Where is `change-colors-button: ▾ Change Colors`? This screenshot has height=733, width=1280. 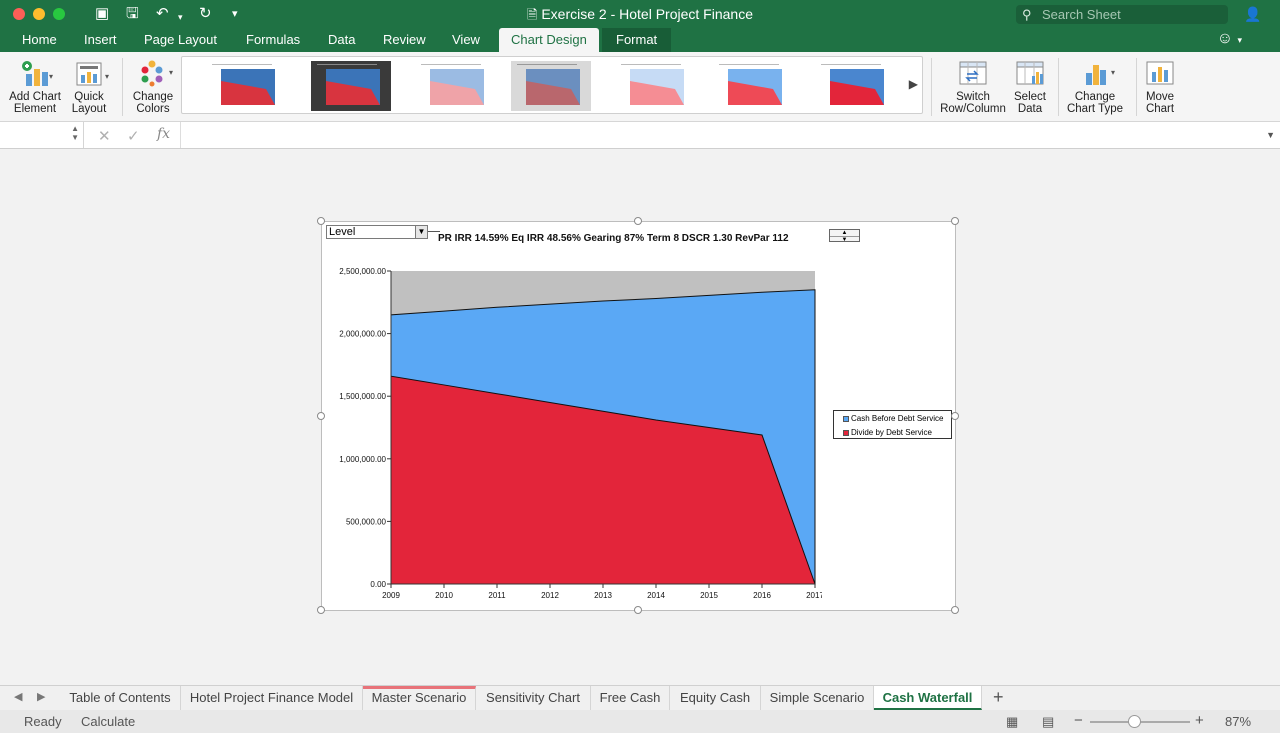
change-colors-button: ▾ Change Colors is located at coordinates (153, 87).